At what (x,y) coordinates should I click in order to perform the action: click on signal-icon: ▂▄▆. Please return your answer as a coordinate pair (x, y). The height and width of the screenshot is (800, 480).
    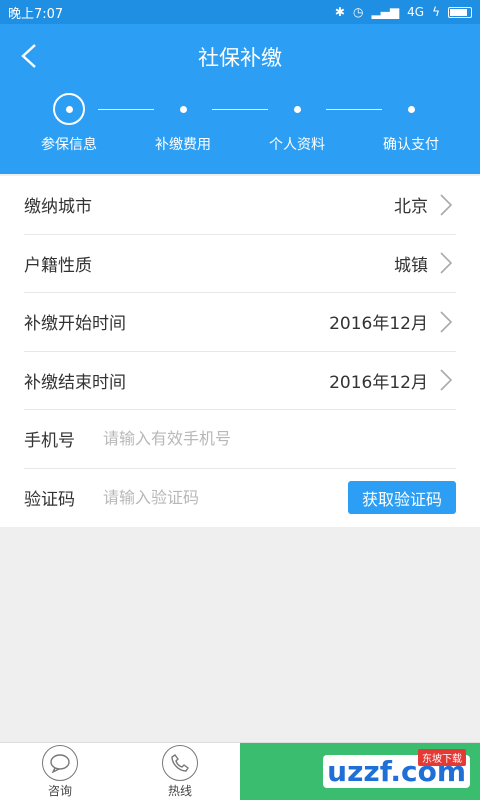
    Looking at the image, I should click on (385, 12).